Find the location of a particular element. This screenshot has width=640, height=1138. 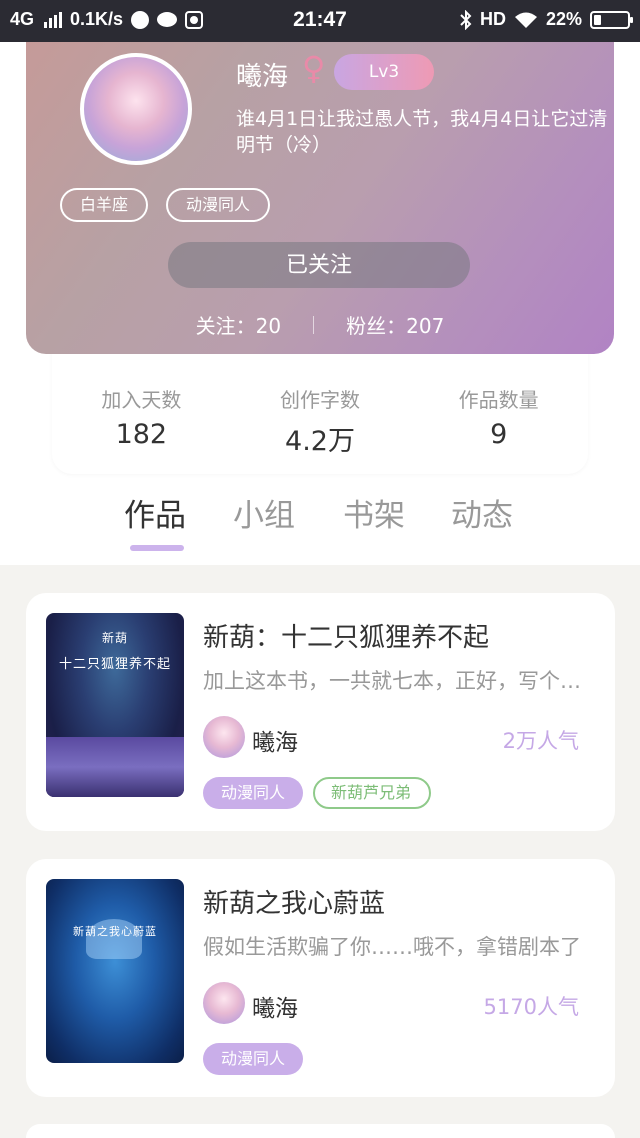

avatar is located at coordinates (136, 109).